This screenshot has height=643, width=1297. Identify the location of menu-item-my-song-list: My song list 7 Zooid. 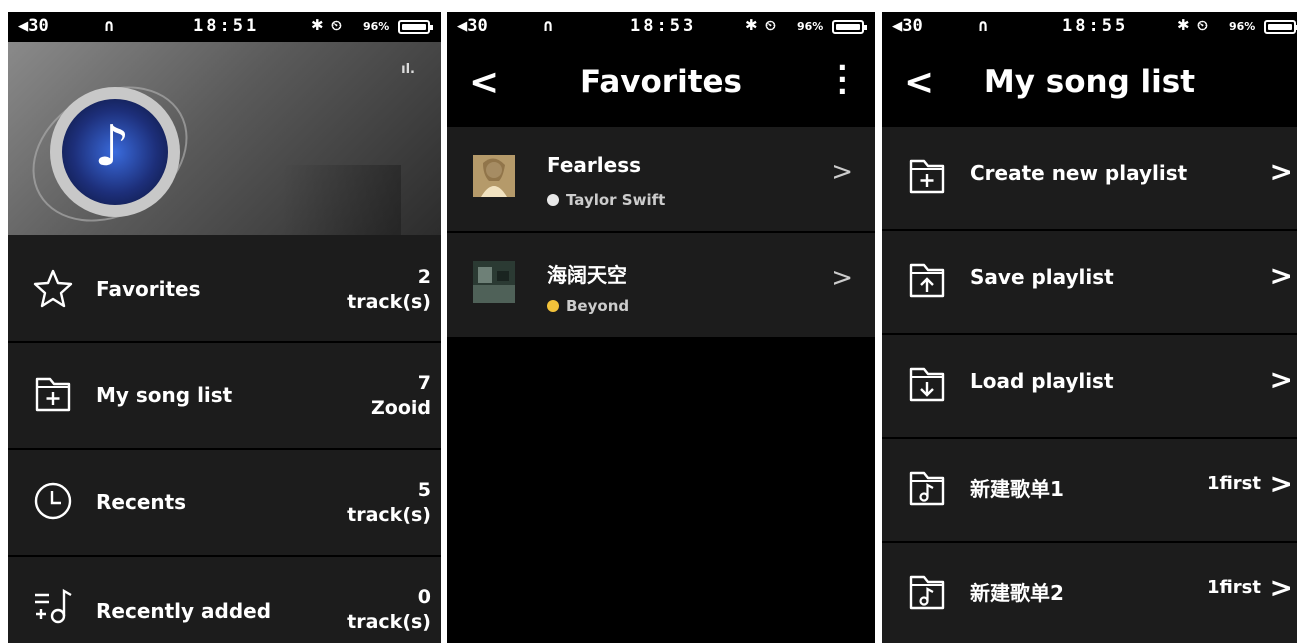
(224, 396).